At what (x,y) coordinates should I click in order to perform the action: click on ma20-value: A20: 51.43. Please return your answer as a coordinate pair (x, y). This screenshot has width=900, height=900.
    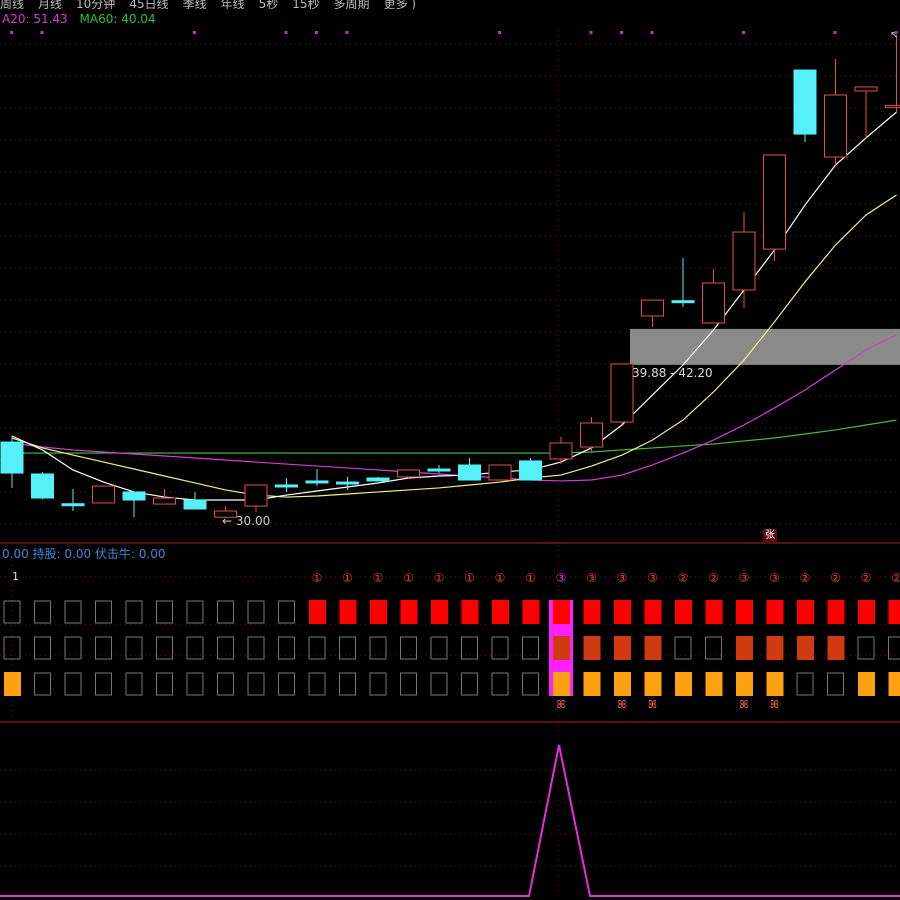
    Looking at the image, I should click on (35, 19).